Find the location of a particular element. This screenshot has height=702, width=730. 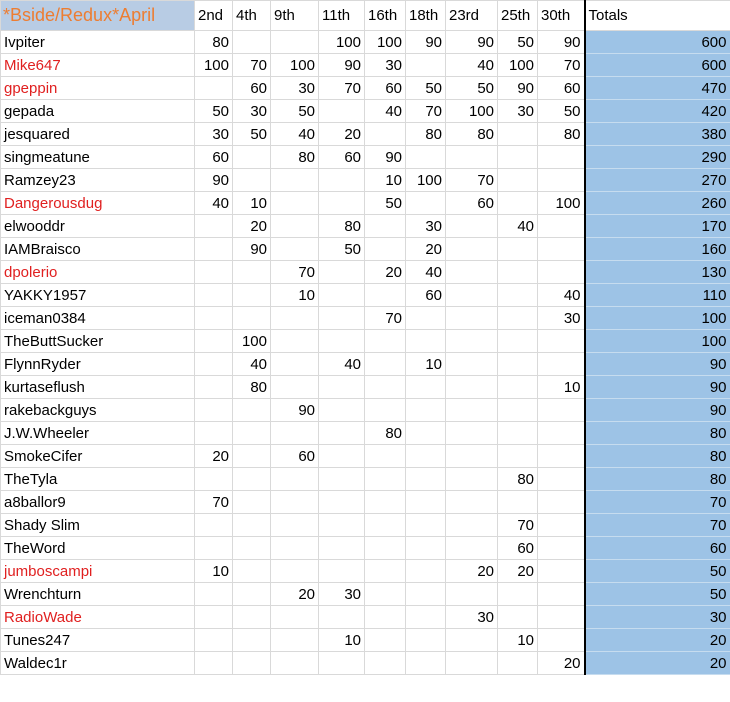

player-name-cell: TheButtSucker is located at coordinates (97, 341).